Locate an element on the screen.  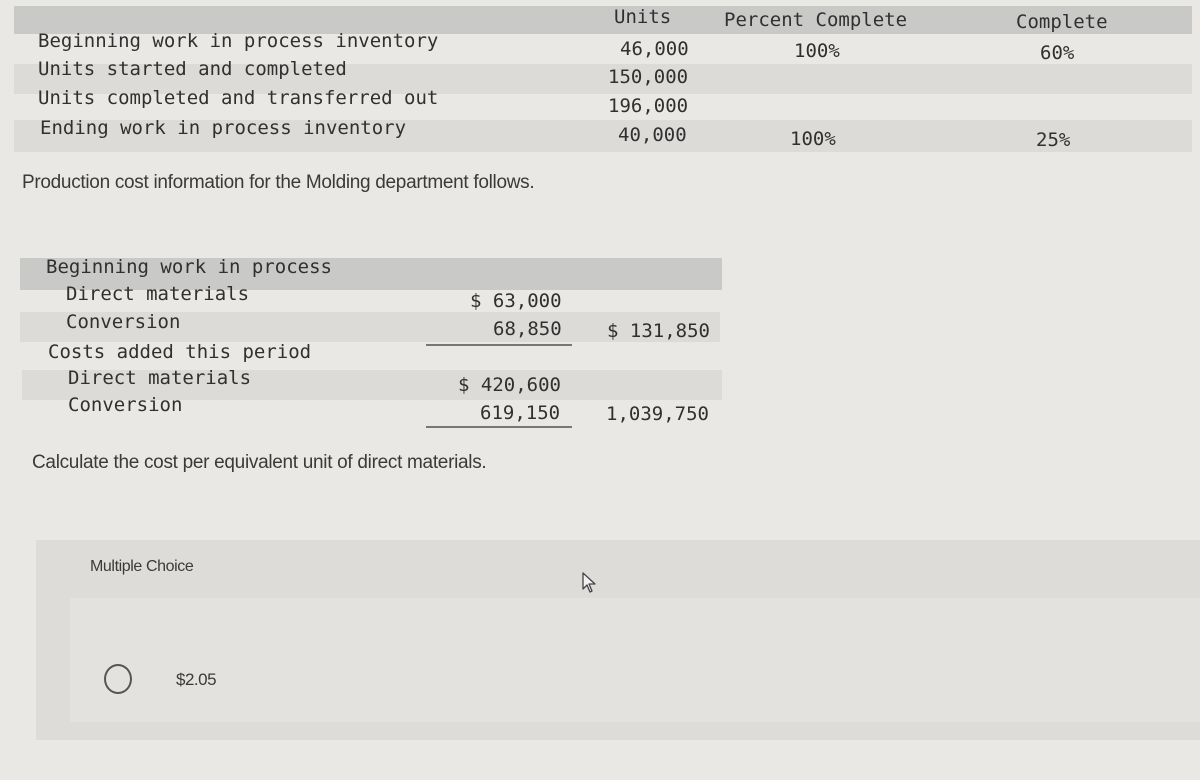
beginning-dm-value: $ 63,000 is located at coordinates (516, 301).